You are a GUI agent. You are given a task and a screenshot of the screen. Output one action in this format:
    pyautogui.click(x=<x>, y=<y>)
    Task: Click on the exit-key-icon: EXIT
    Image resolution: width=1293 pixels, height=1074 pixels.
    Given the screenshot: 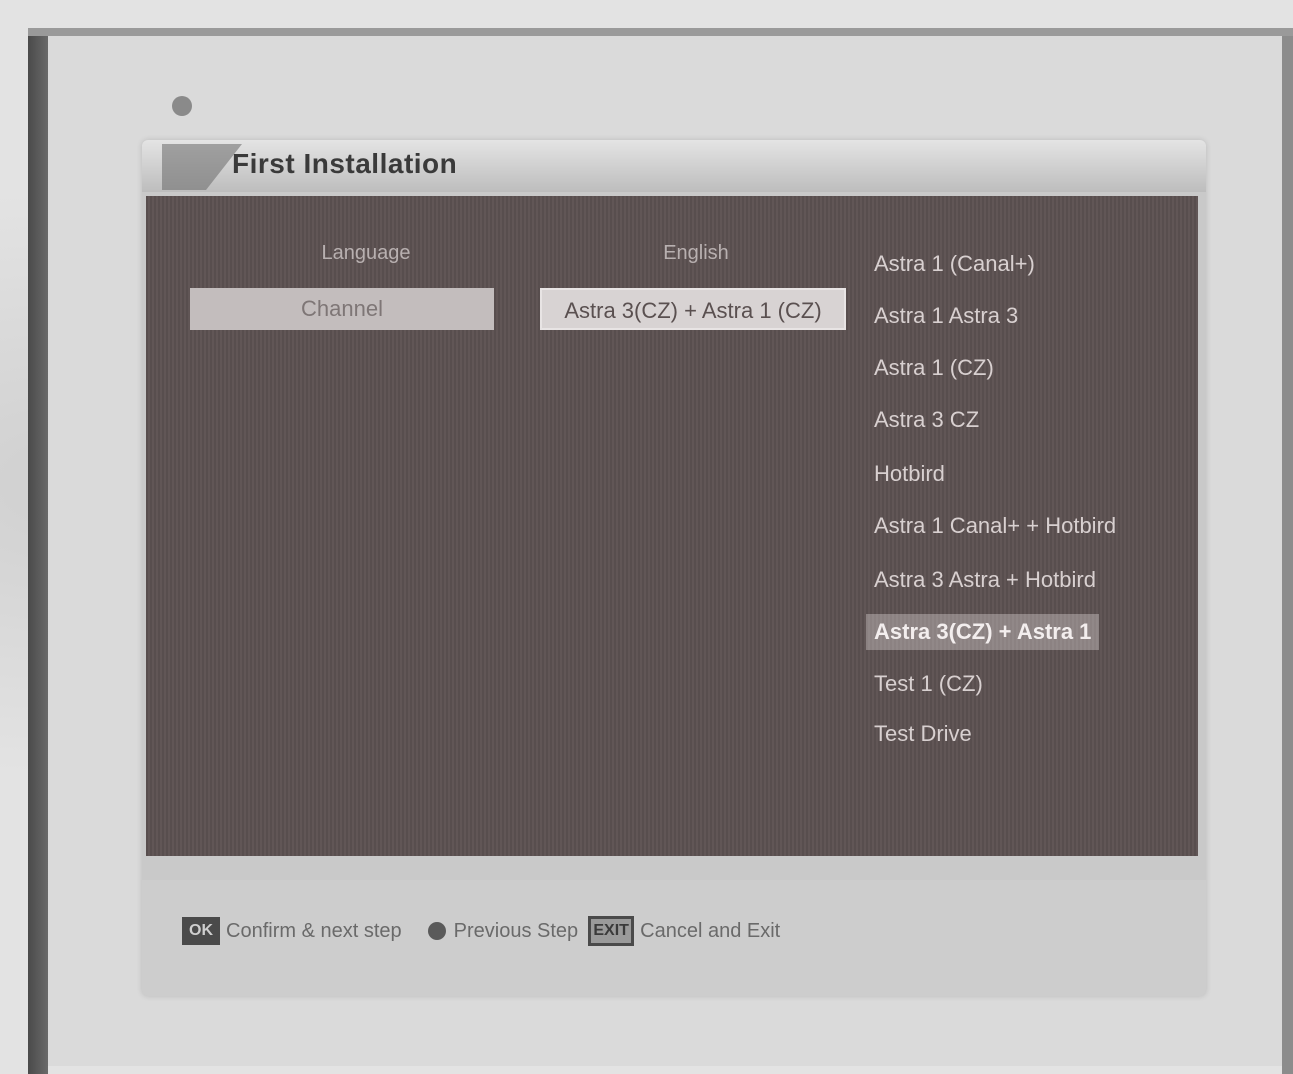 What is the action you would take?
    pyautogui.click(x=611, y=931)
    